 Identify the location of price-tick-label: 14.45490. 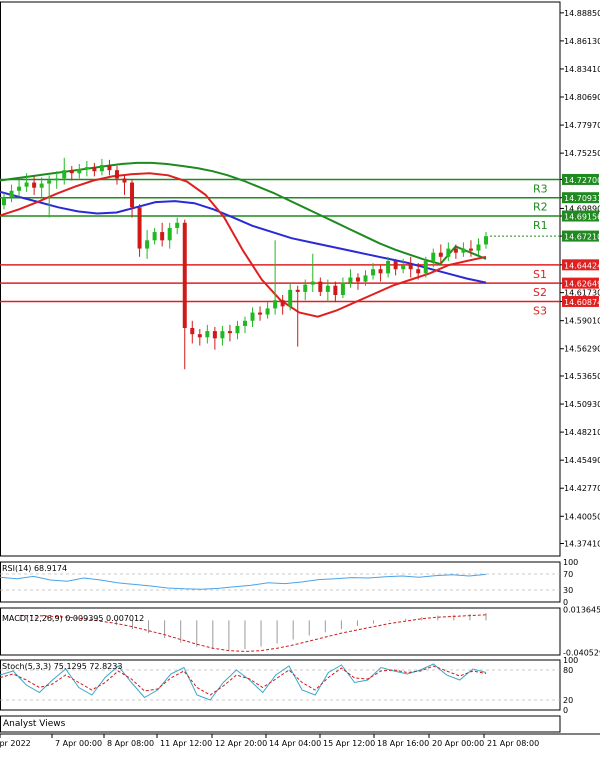
(582, 460).